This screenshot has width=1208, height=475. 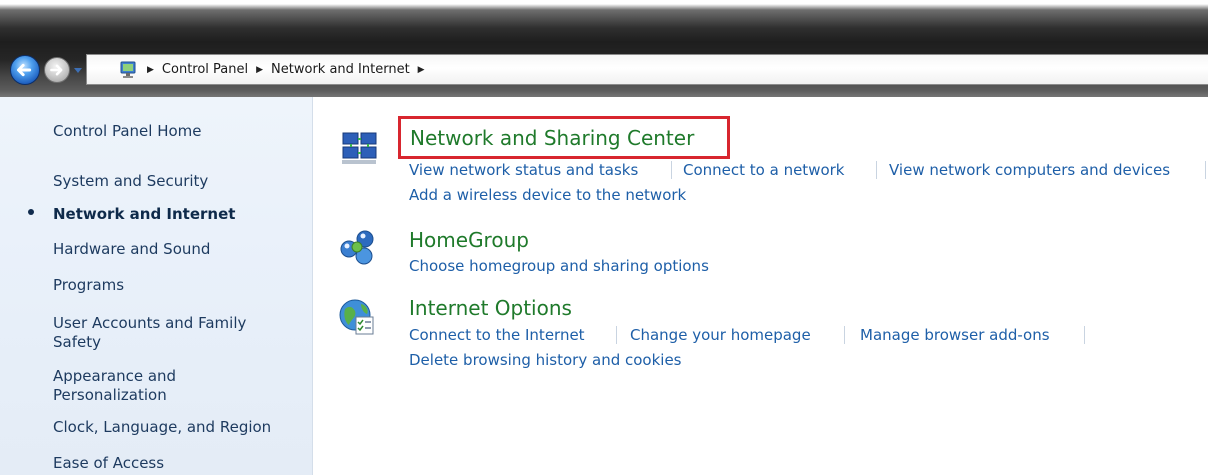 What do you see at coordinates (175, 214) in the screenshot?
I see `sidebar-item-network-and-internet: Network and Internet` at bounding box center [175, 214].